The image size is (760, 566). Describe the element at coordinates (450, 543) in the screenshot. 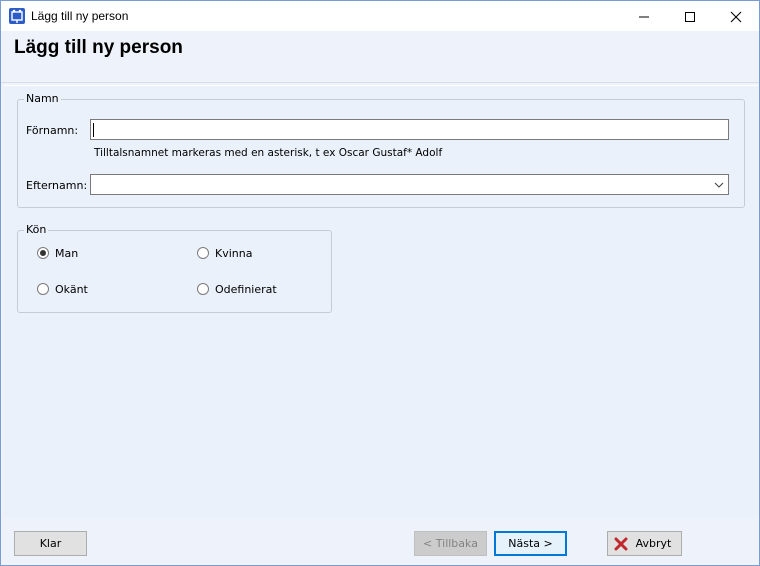

I see `back-button: < Tillbaka` at that location.